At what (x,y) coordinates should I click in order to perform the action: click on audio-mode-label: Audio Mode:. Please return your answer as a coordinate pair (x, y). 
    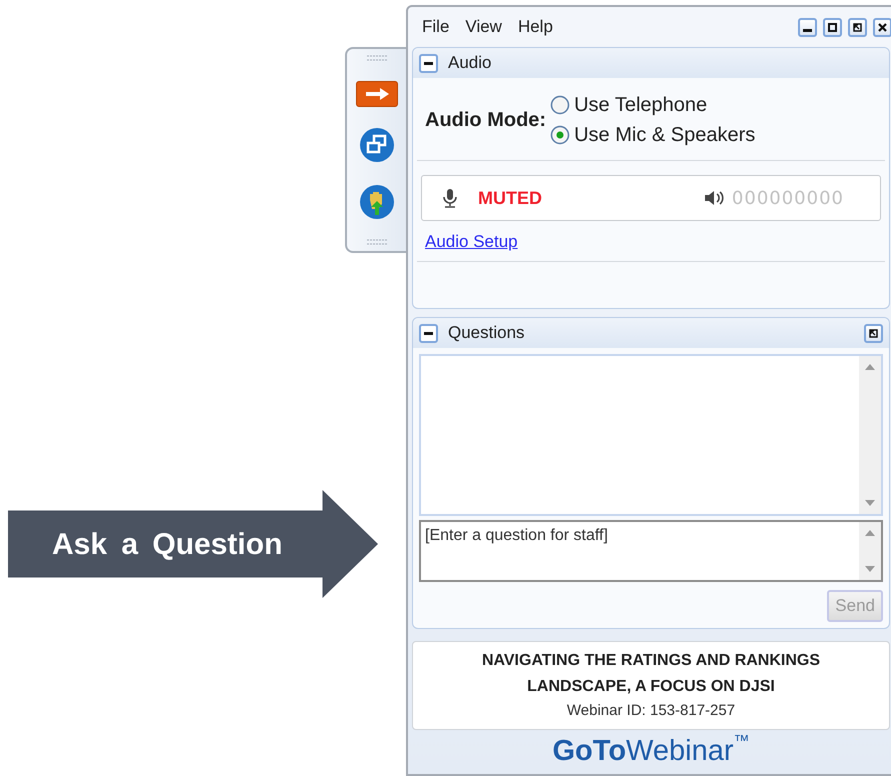
    Looking at the image, I should click on (485, 120).